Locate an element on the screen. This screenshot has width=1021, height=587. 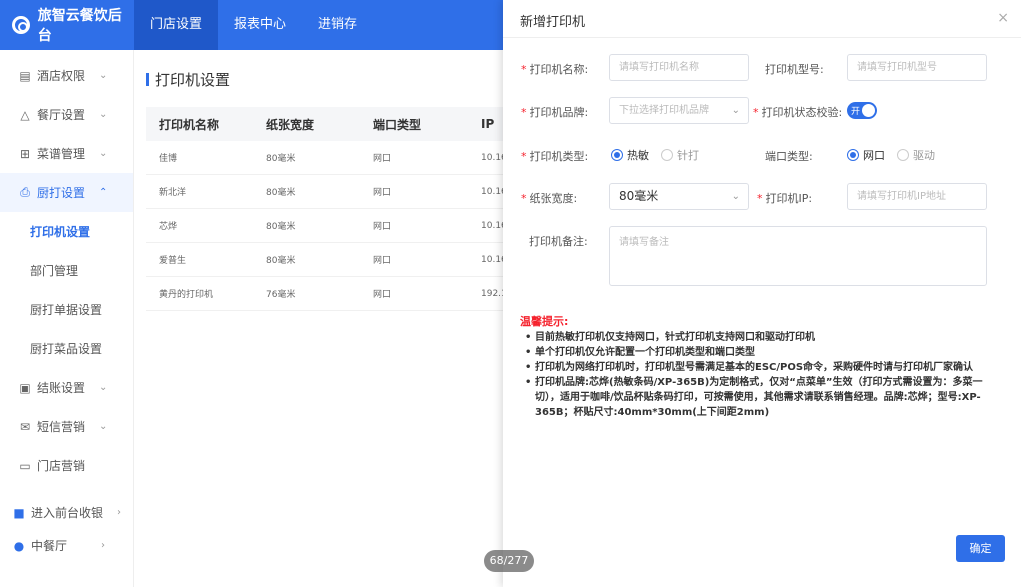
table-row: 佳博 80毫米 网口 10.16 is located at coordinates (340, 158).